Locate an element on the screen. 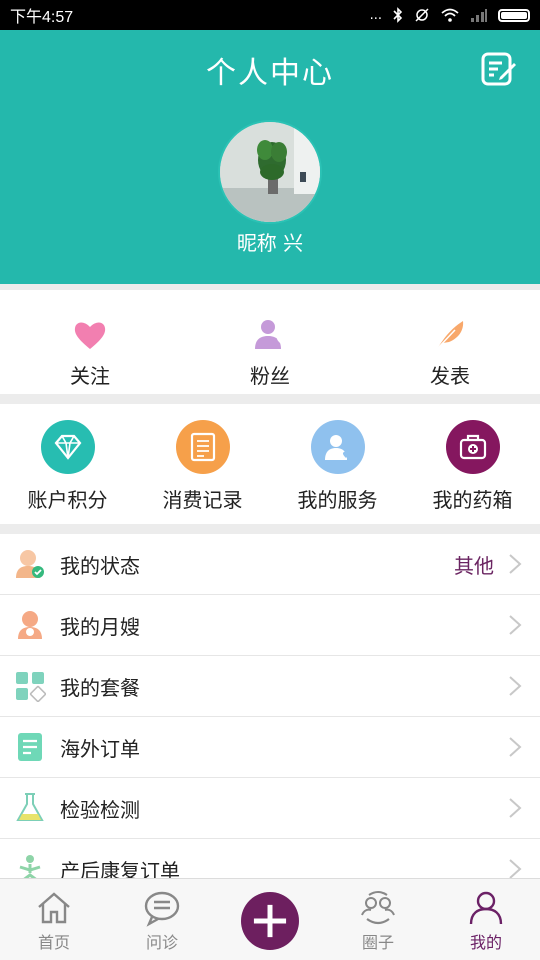 The image size is (540, 960). medicine-box-icon is located at coordinates (472, 447).